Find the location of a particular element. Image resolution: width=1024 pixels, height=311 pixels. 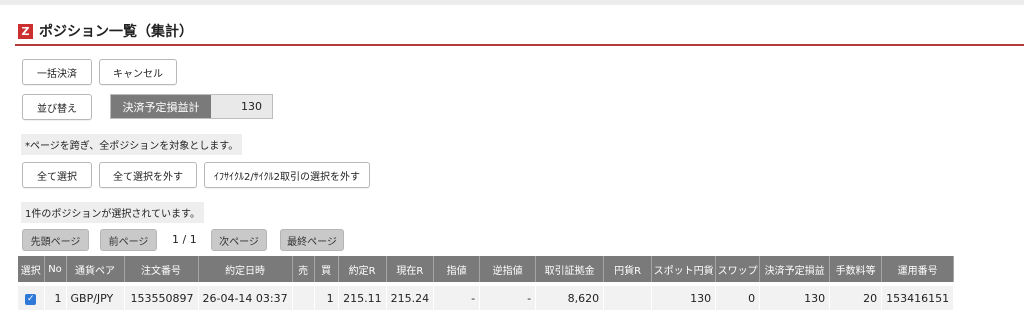

cell-sell is located at coordinates (303, 296).